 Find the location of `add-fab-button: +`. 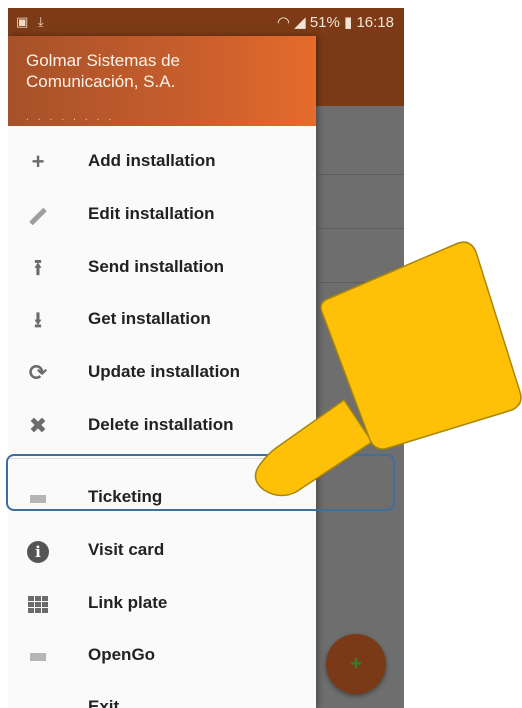

add-fab-button: + is located at coordinates (356, 664).